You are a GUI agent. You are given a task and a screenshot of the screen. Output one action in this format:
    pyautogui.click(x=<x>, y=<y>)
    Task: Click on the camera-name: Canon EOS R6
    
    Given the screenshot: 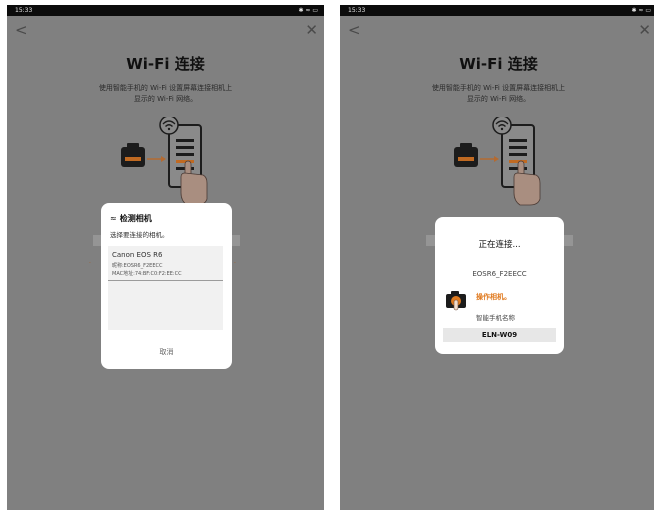 What is the action you would take?
    pyautogui.click(x=137, y=255)
    